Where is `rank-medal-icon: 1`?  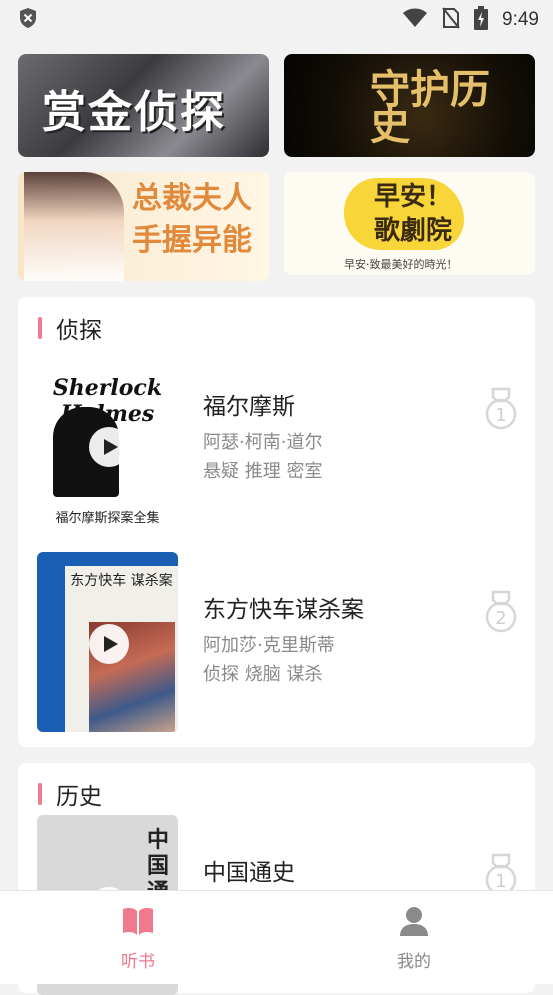 rank-medal-icon: 1 is located at coordinates (501, 411).